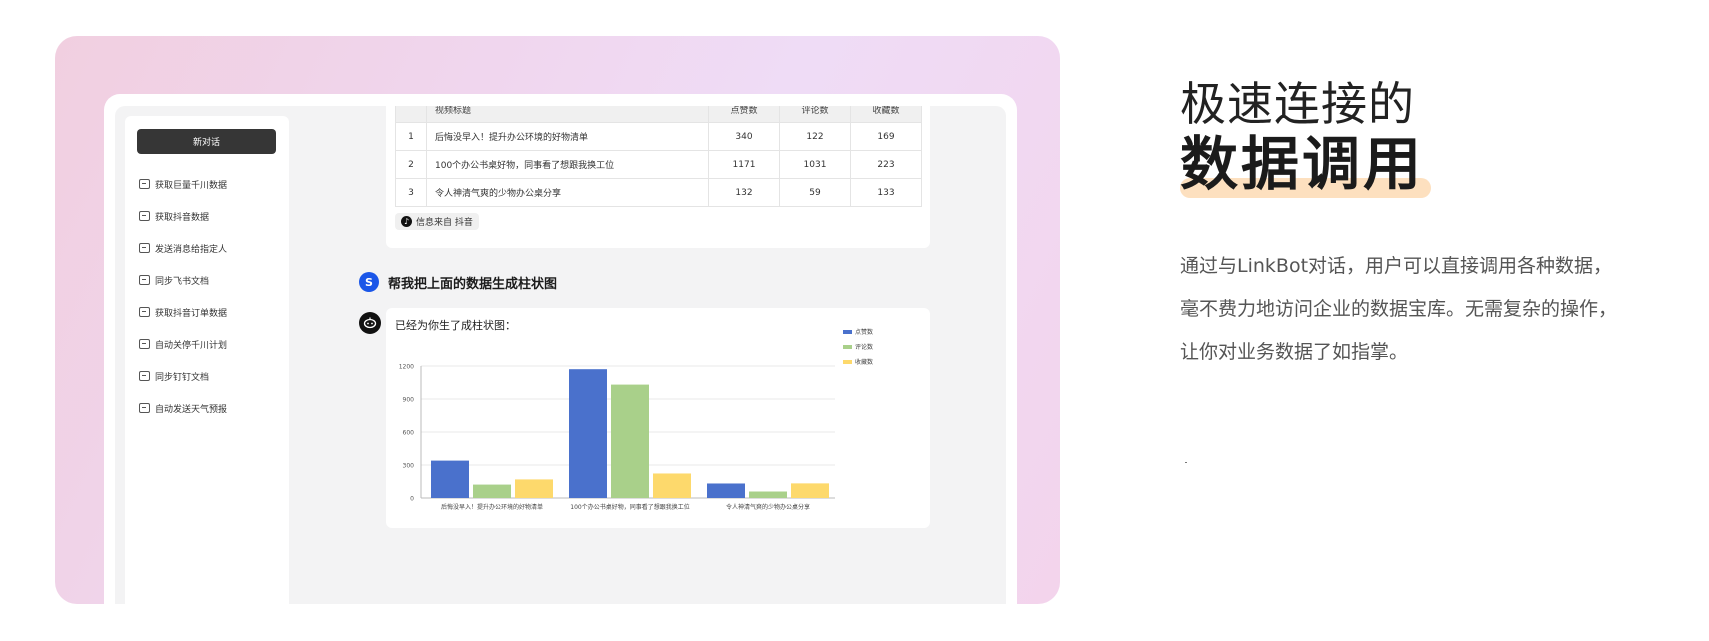 This screenshot has width=1709, height=641. I want to click on user-avatar: S, so click(369, 282).